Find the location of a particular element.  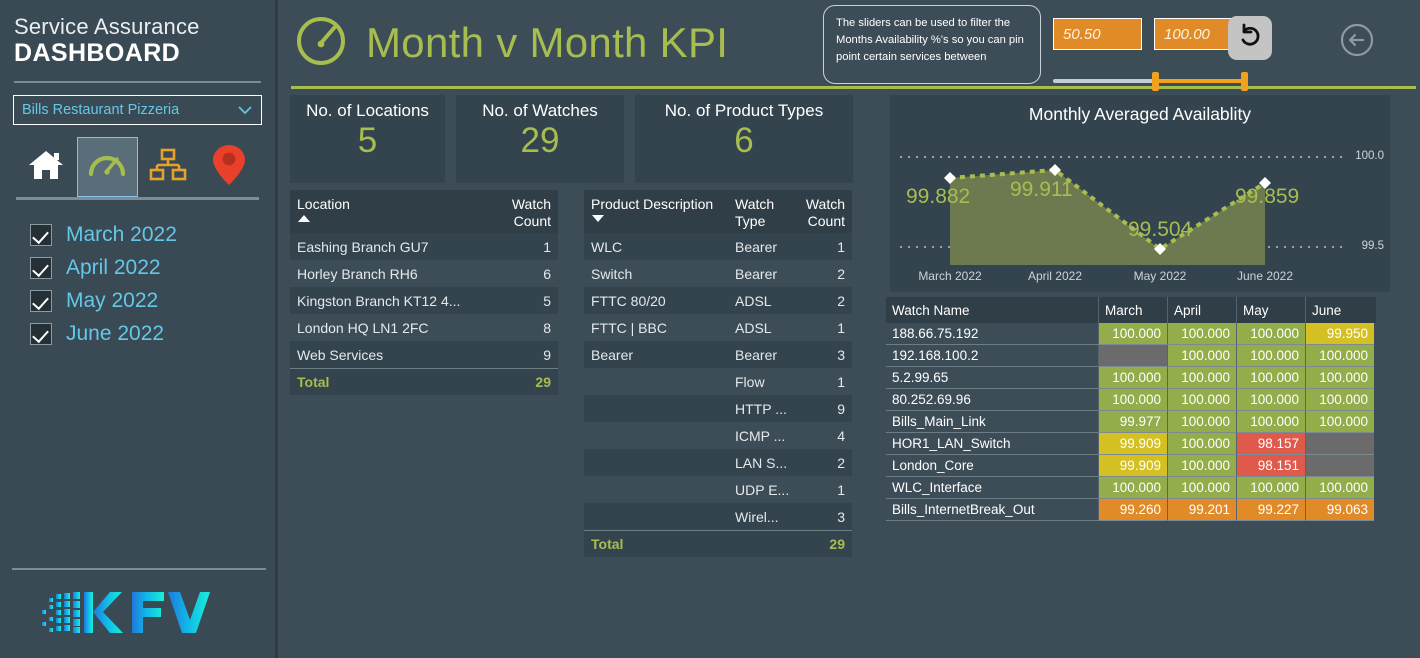

table-row: Wirel... 3 is located at coordinates (718, 517).